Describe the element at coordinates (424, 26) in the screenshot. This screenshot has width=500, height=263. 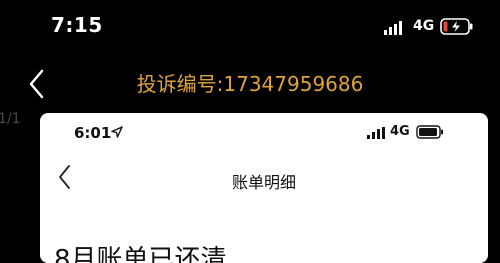
I see `outer-network-label: 4G` at that location.